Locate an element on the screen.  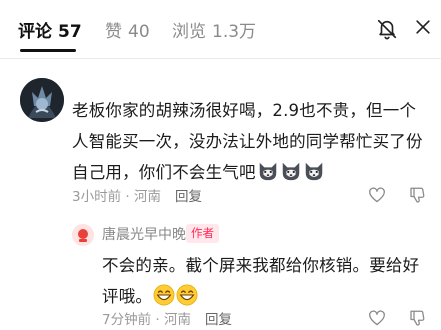
tab-likes: 赞 40 is located at coordinates (127, 29).